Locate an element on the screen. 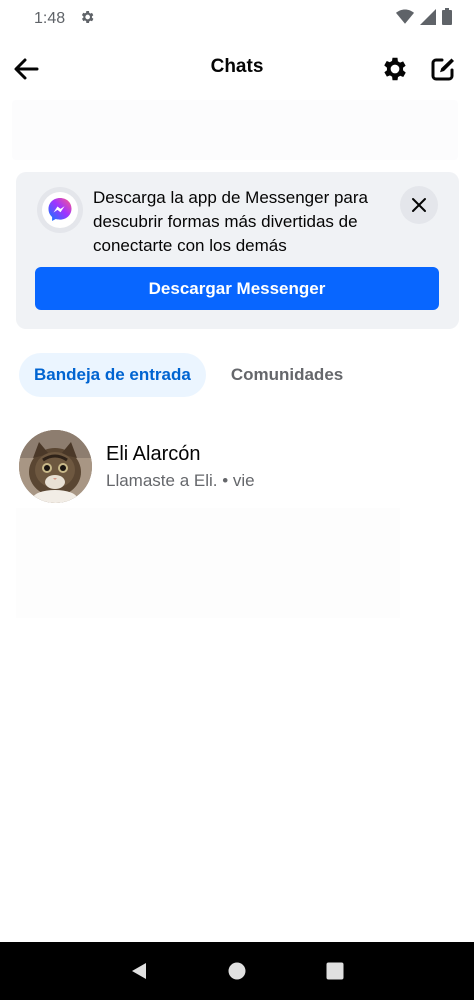 The image size is (474, 1000). tab-inbox: Bandeja de entrada is located at coordinates (112, 375).